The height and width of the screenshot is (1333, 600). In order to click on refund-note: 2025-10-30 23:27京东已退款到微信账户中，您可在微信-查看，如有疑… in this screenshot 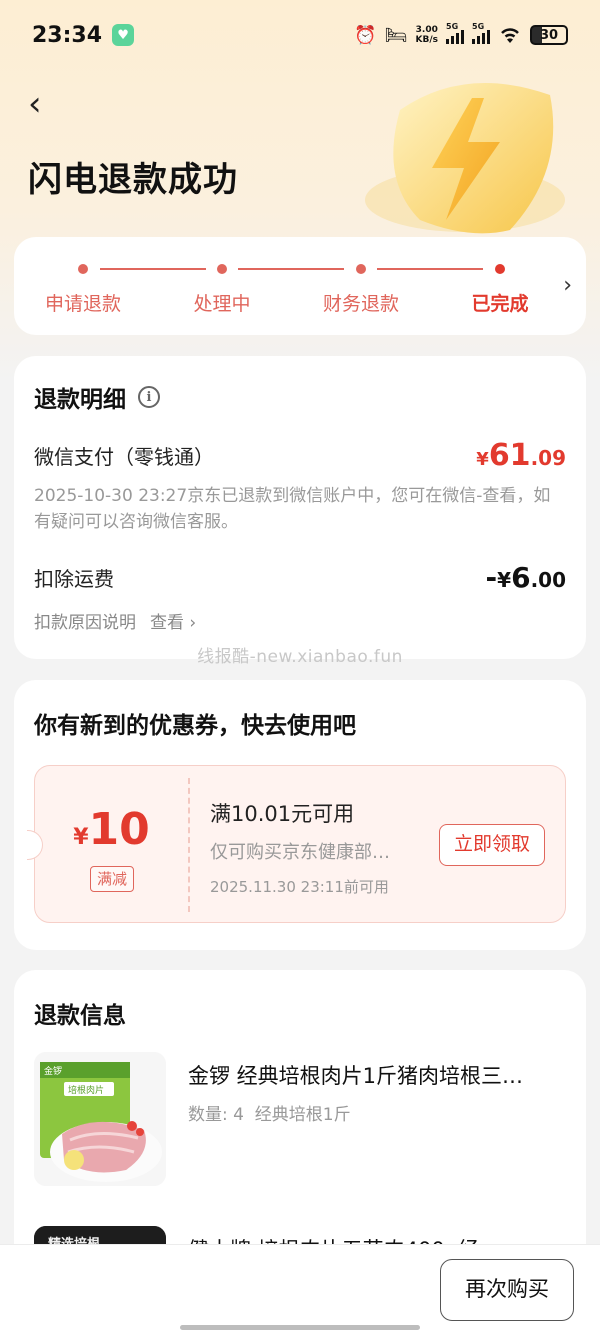, I will do `click(292, 509)`.